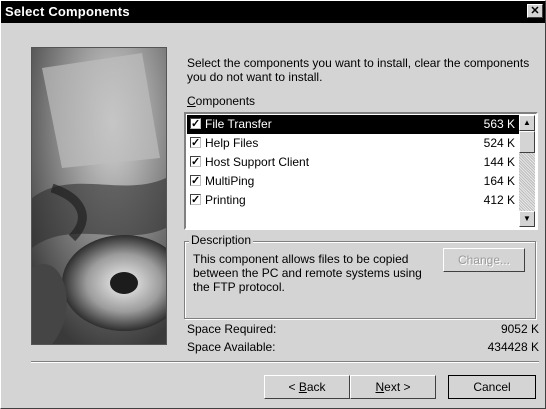 This screenshot has width=546, height=409. What do you see at coordinates (499, 124) in the screenshot?
I see `component-size: 563 K` at bounding box center [499, 124].